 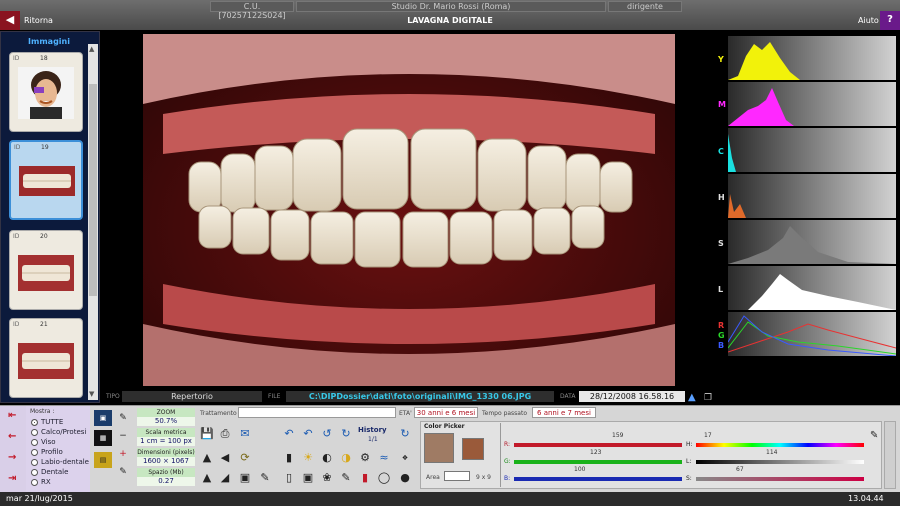 I want to click on area-size: 9 x 9, so click(x=483, y=477).